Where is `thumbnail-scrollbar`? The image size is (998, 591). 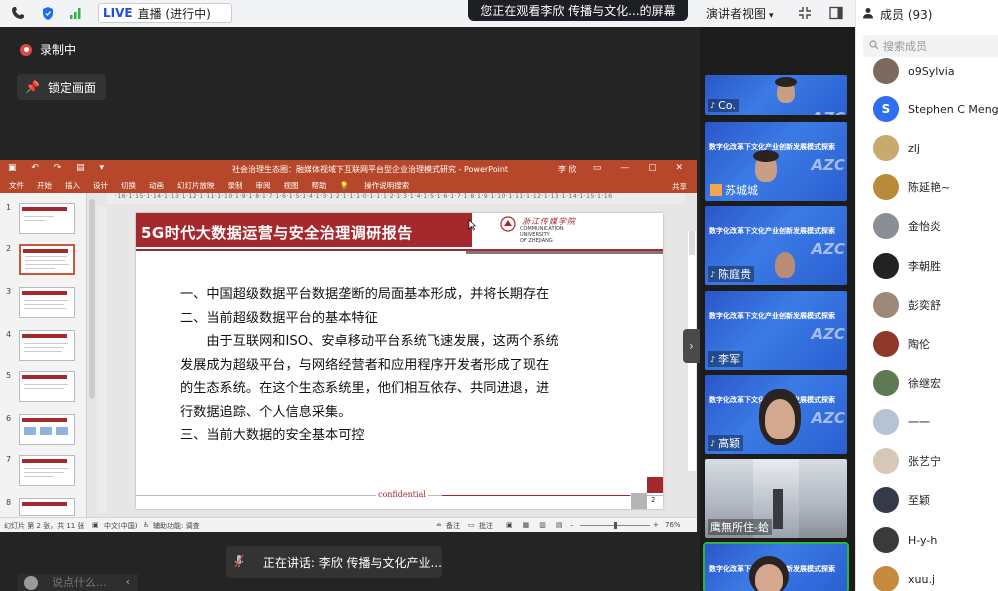 thumbnail-scrollbar is located at coordinates (92, 299).